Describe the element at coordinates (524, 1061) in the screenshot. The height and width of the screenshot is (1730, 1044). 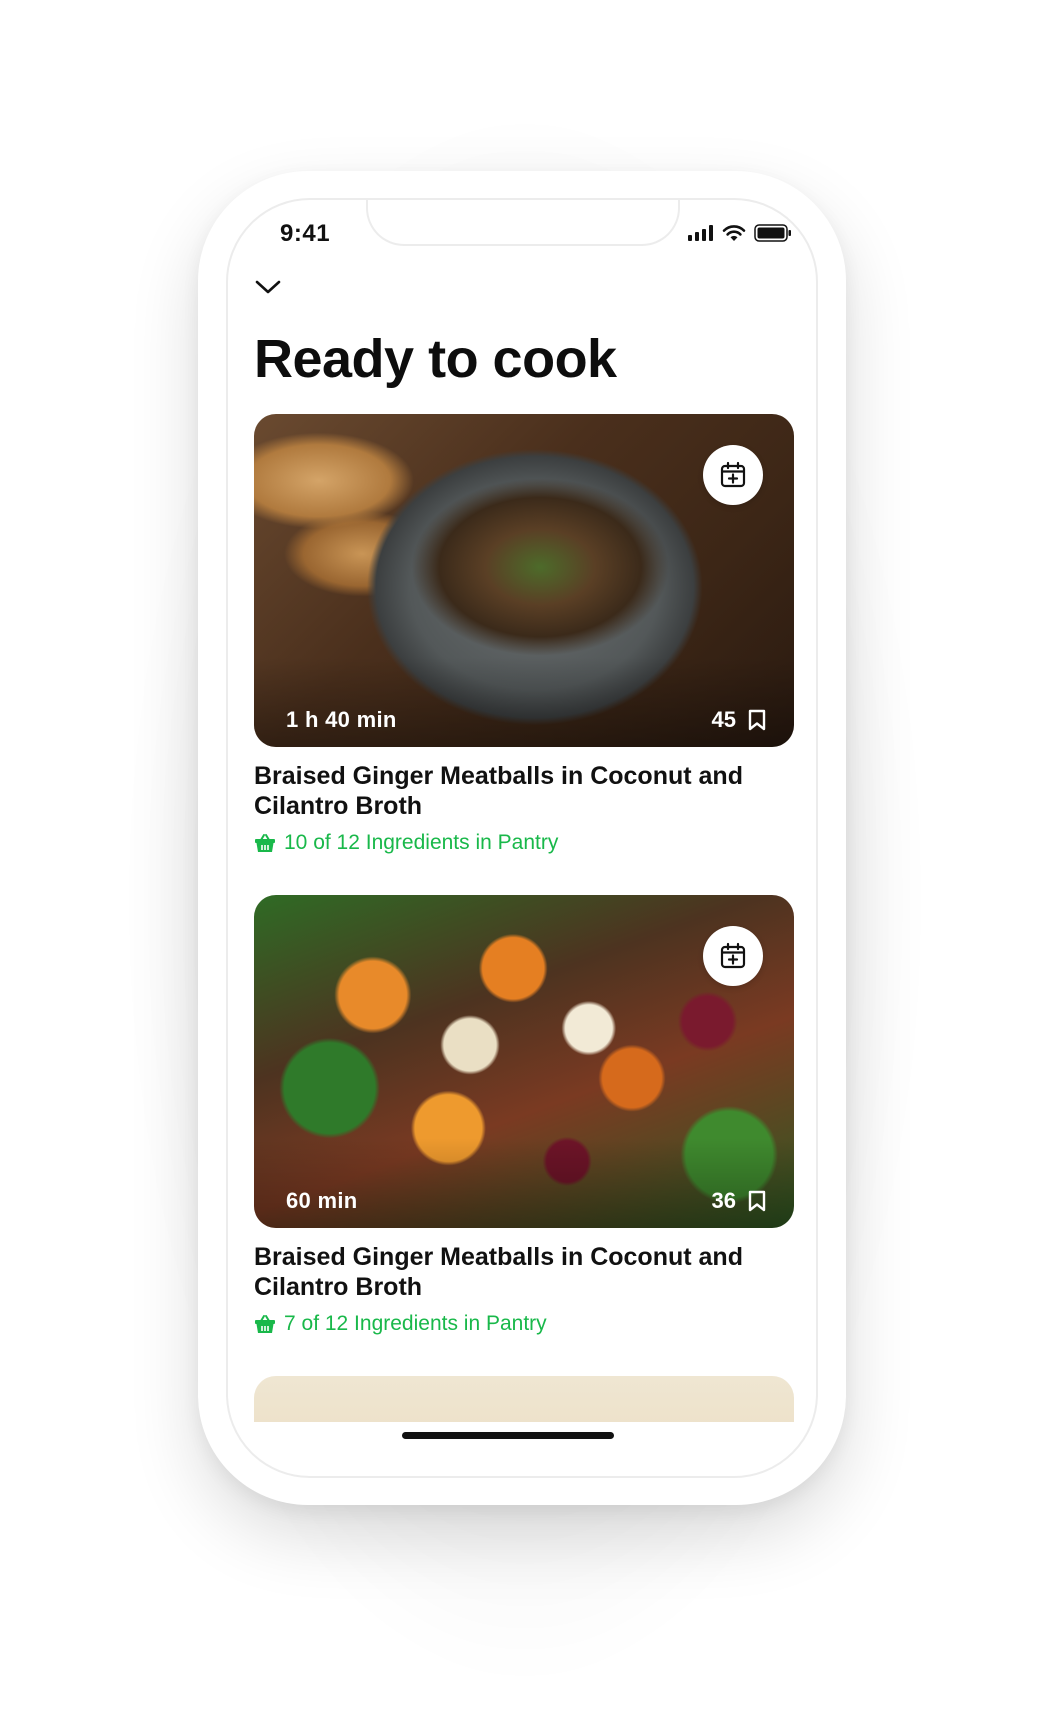
I see `recipe-image: 60 min 36` at that location.